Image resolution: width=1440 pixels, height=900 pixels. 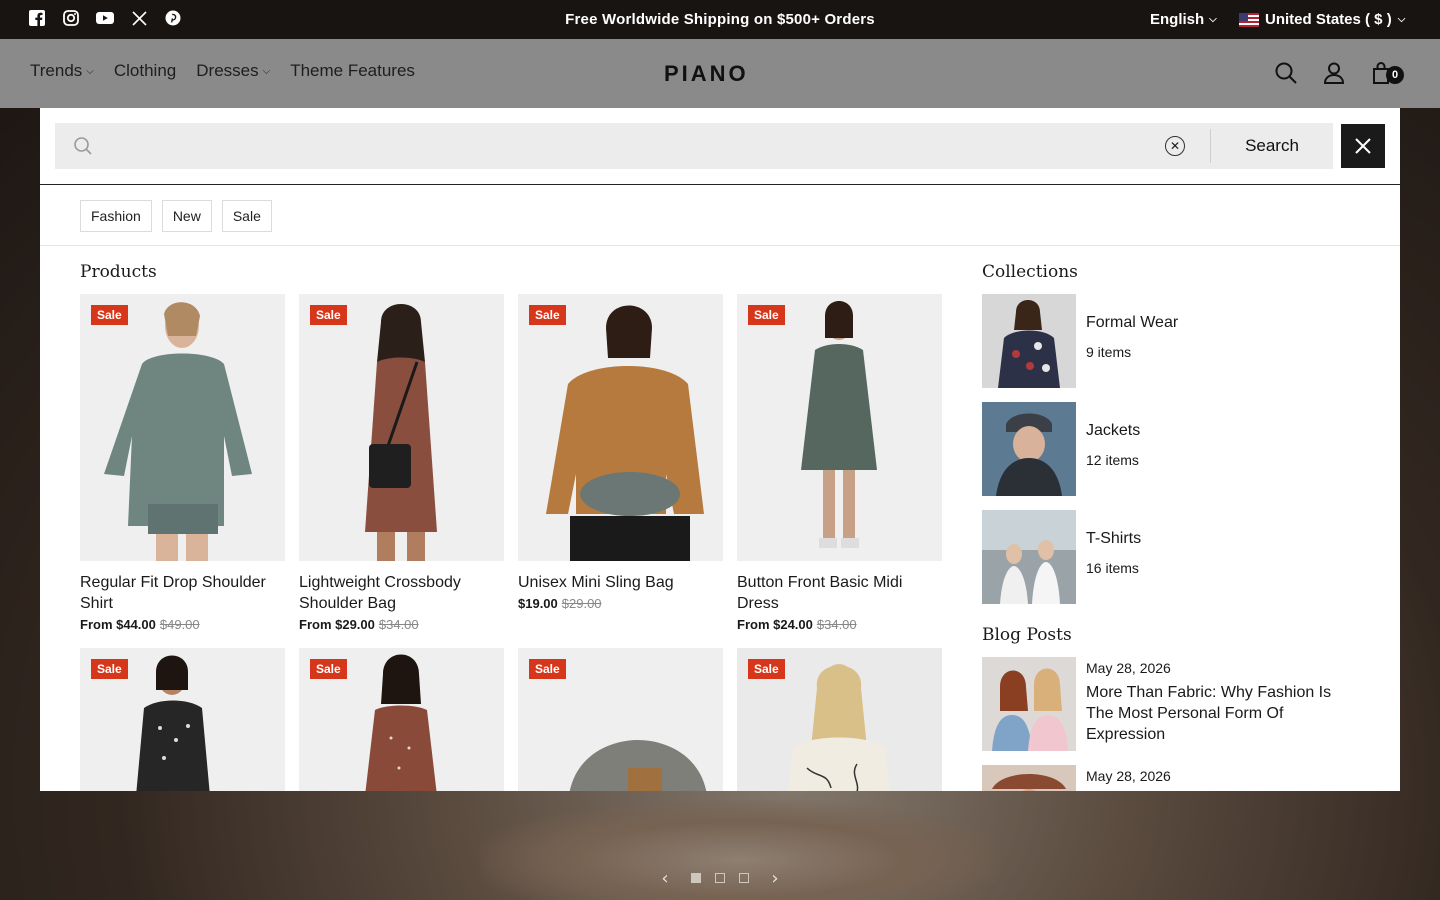 What do you see at coordinates (1113, 449) in the screenshot?
I see `collection-info: Jackets 12 items` at bounding box center [1113, 449].